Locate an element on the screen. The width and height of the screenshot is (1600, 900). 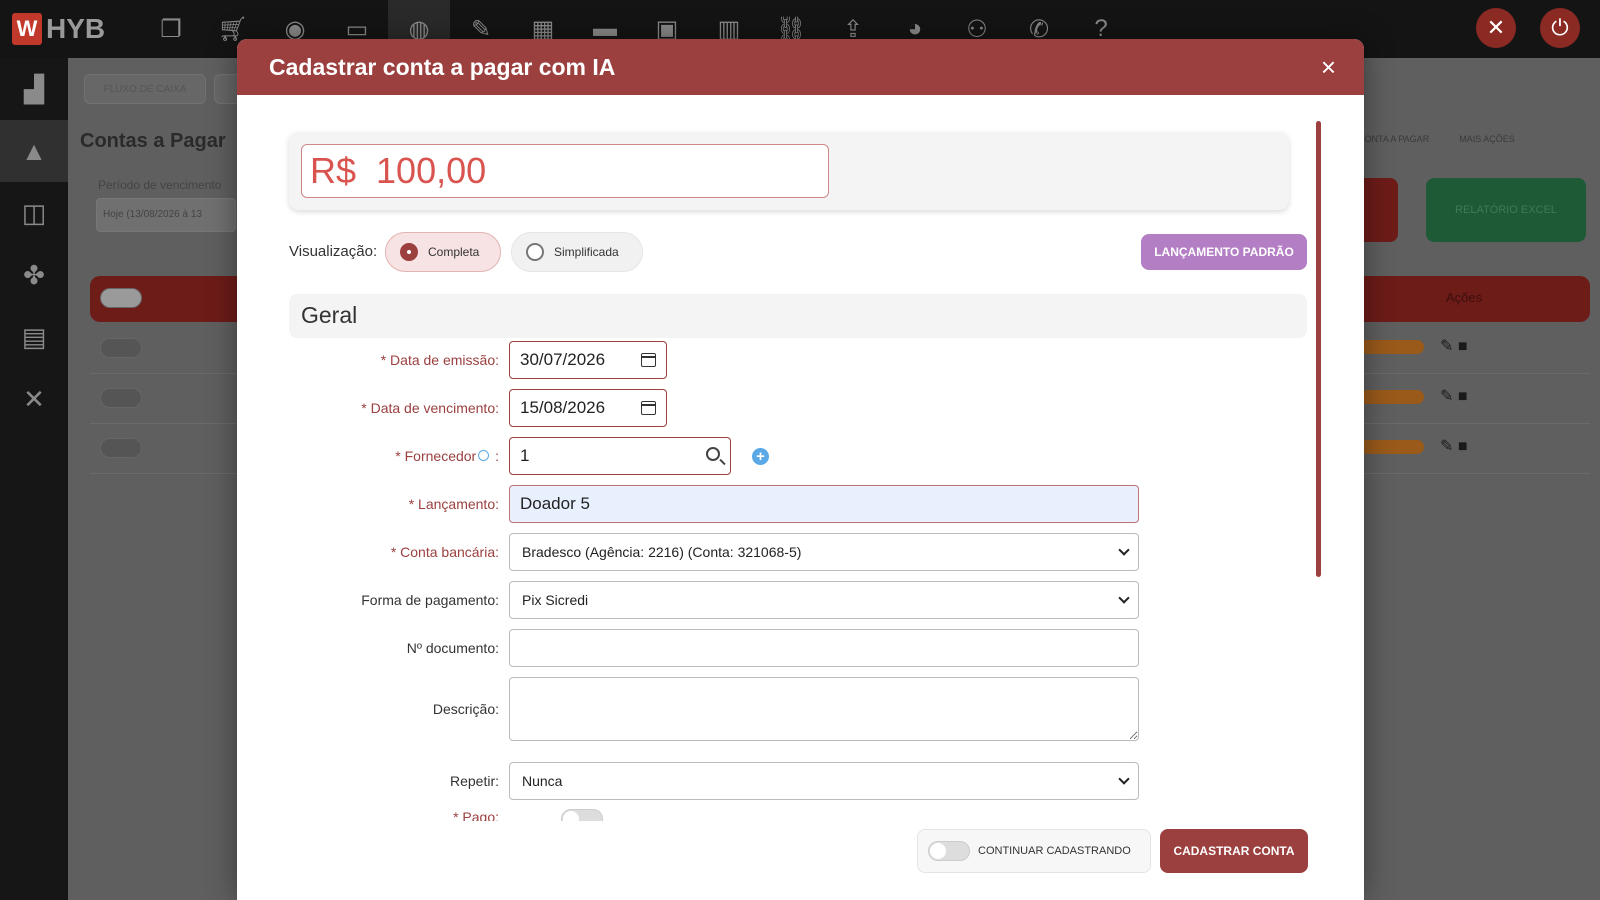
fornecedor-input: 1 is located at coordinates (620, 456).